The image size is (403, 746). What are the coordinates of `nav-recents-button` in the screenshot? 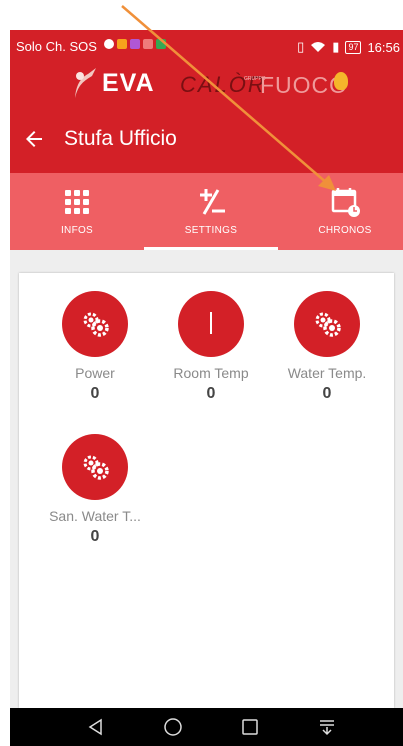 It's located at (250, 727).